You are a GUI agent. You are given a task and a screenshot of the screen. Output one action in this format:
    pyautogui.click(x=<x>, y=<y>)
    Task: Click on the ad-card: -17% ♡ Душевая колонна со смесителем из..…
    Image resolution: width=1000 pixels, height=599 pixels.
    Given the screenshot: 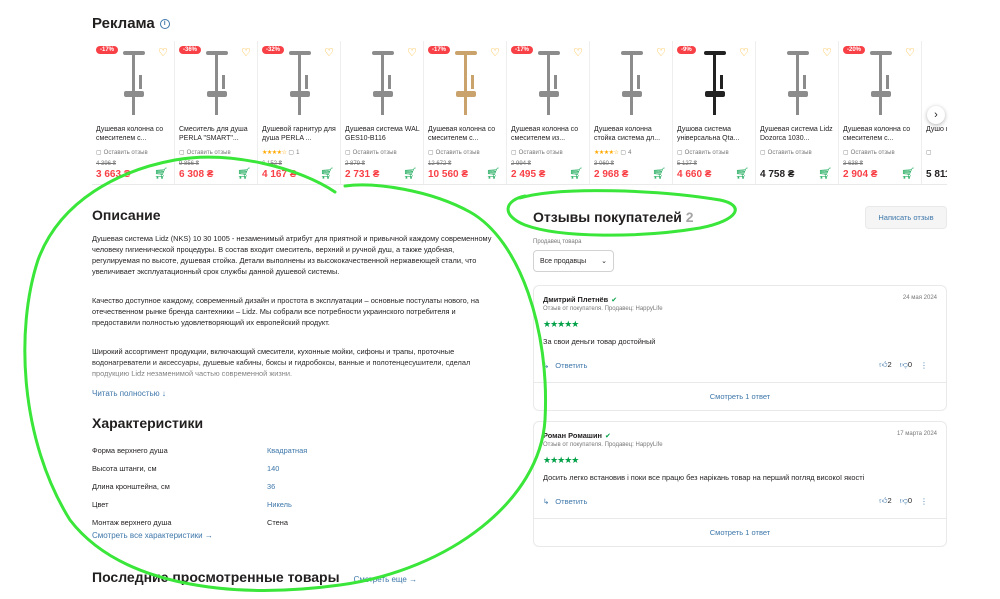 What is the action you would take?
    pyautogui.click(x=548, y=112)
    